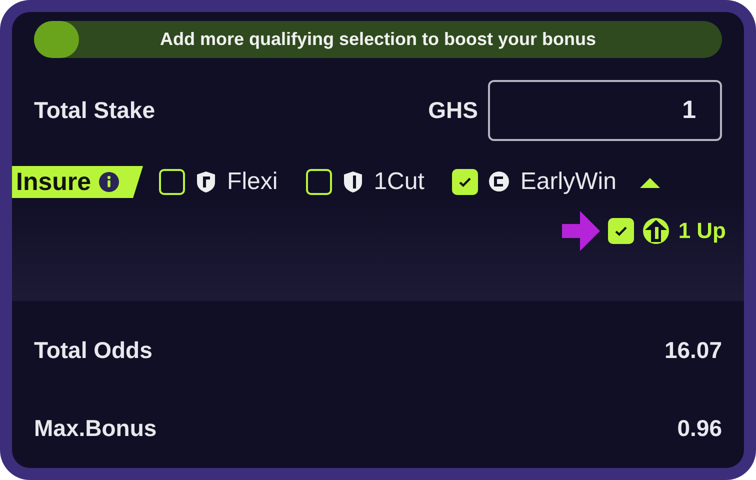  Describe the element at coordinates (605, 110) in the screenshot. I see `stake-input-field: 1` at that location.